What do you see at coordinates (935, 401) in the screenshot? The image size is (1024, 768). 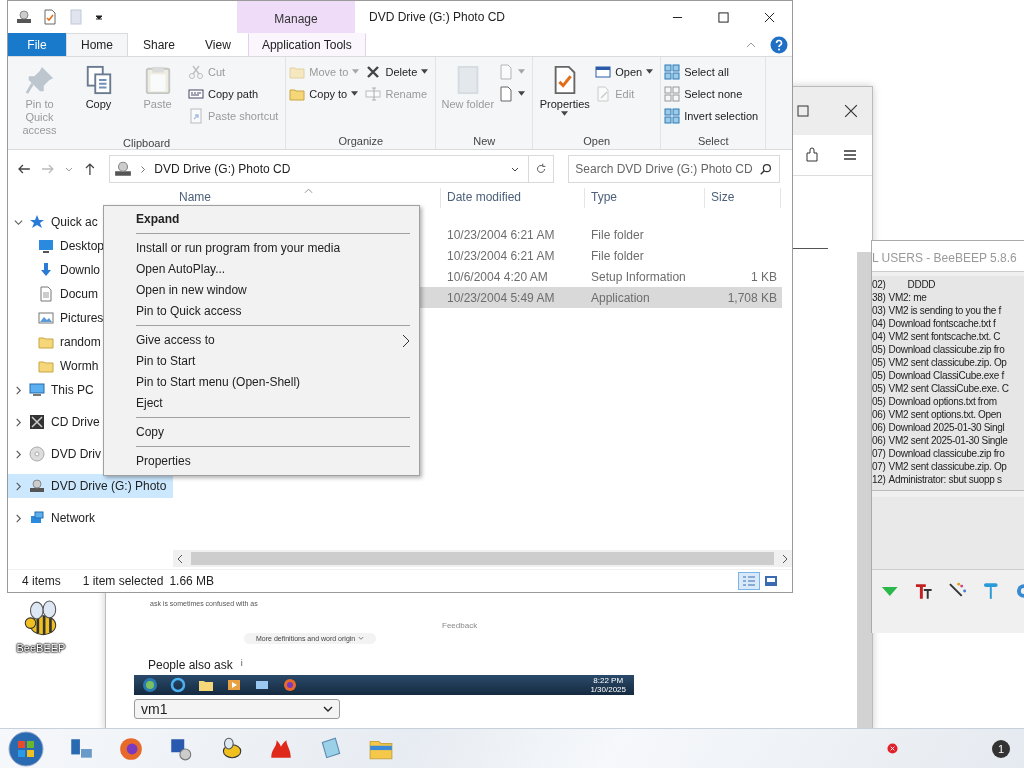 I see `chat-message: 05) Download options.txt from` at bounding box center [935, 401].